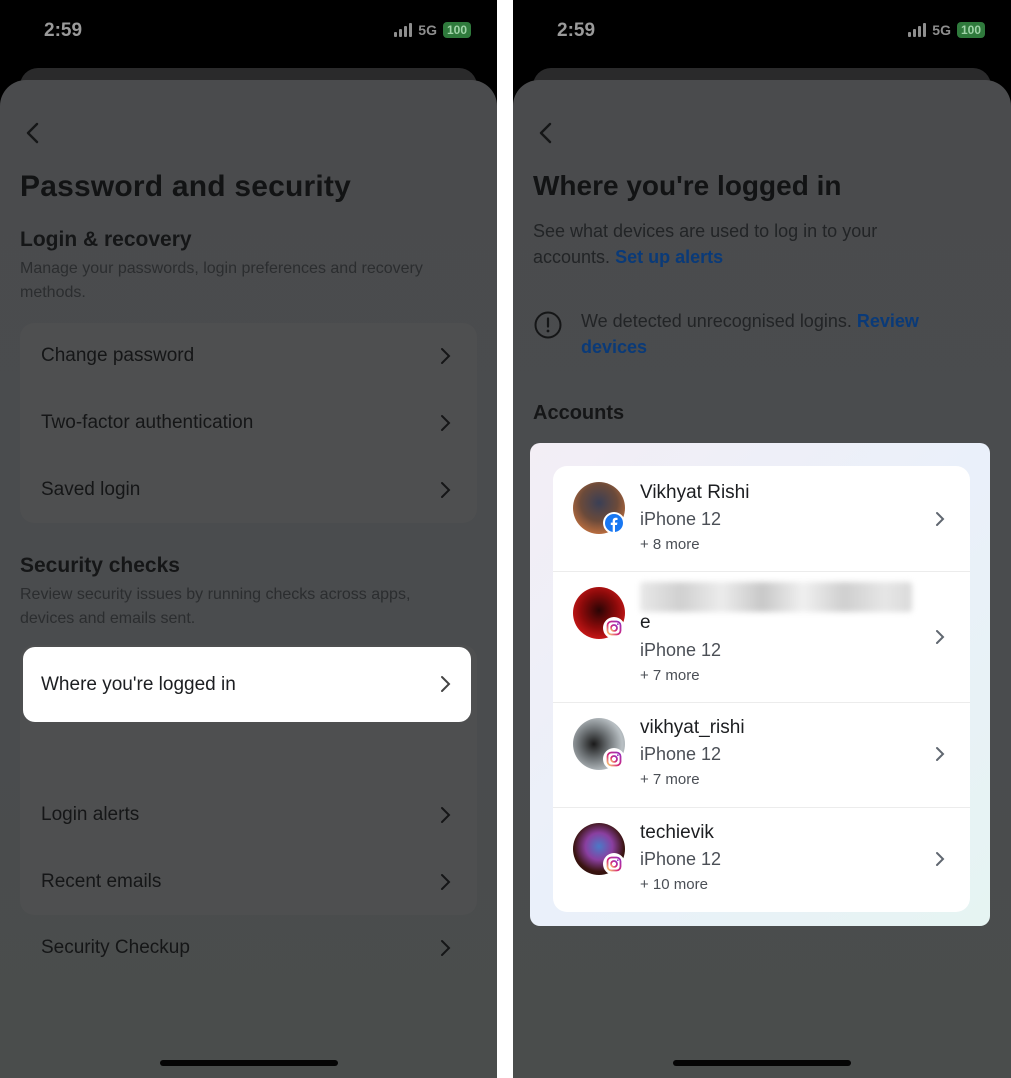 The height and width of the screenshot is (1078, 1011). I want to click on menu-item-label: Security Checkup, so click(115, 947).